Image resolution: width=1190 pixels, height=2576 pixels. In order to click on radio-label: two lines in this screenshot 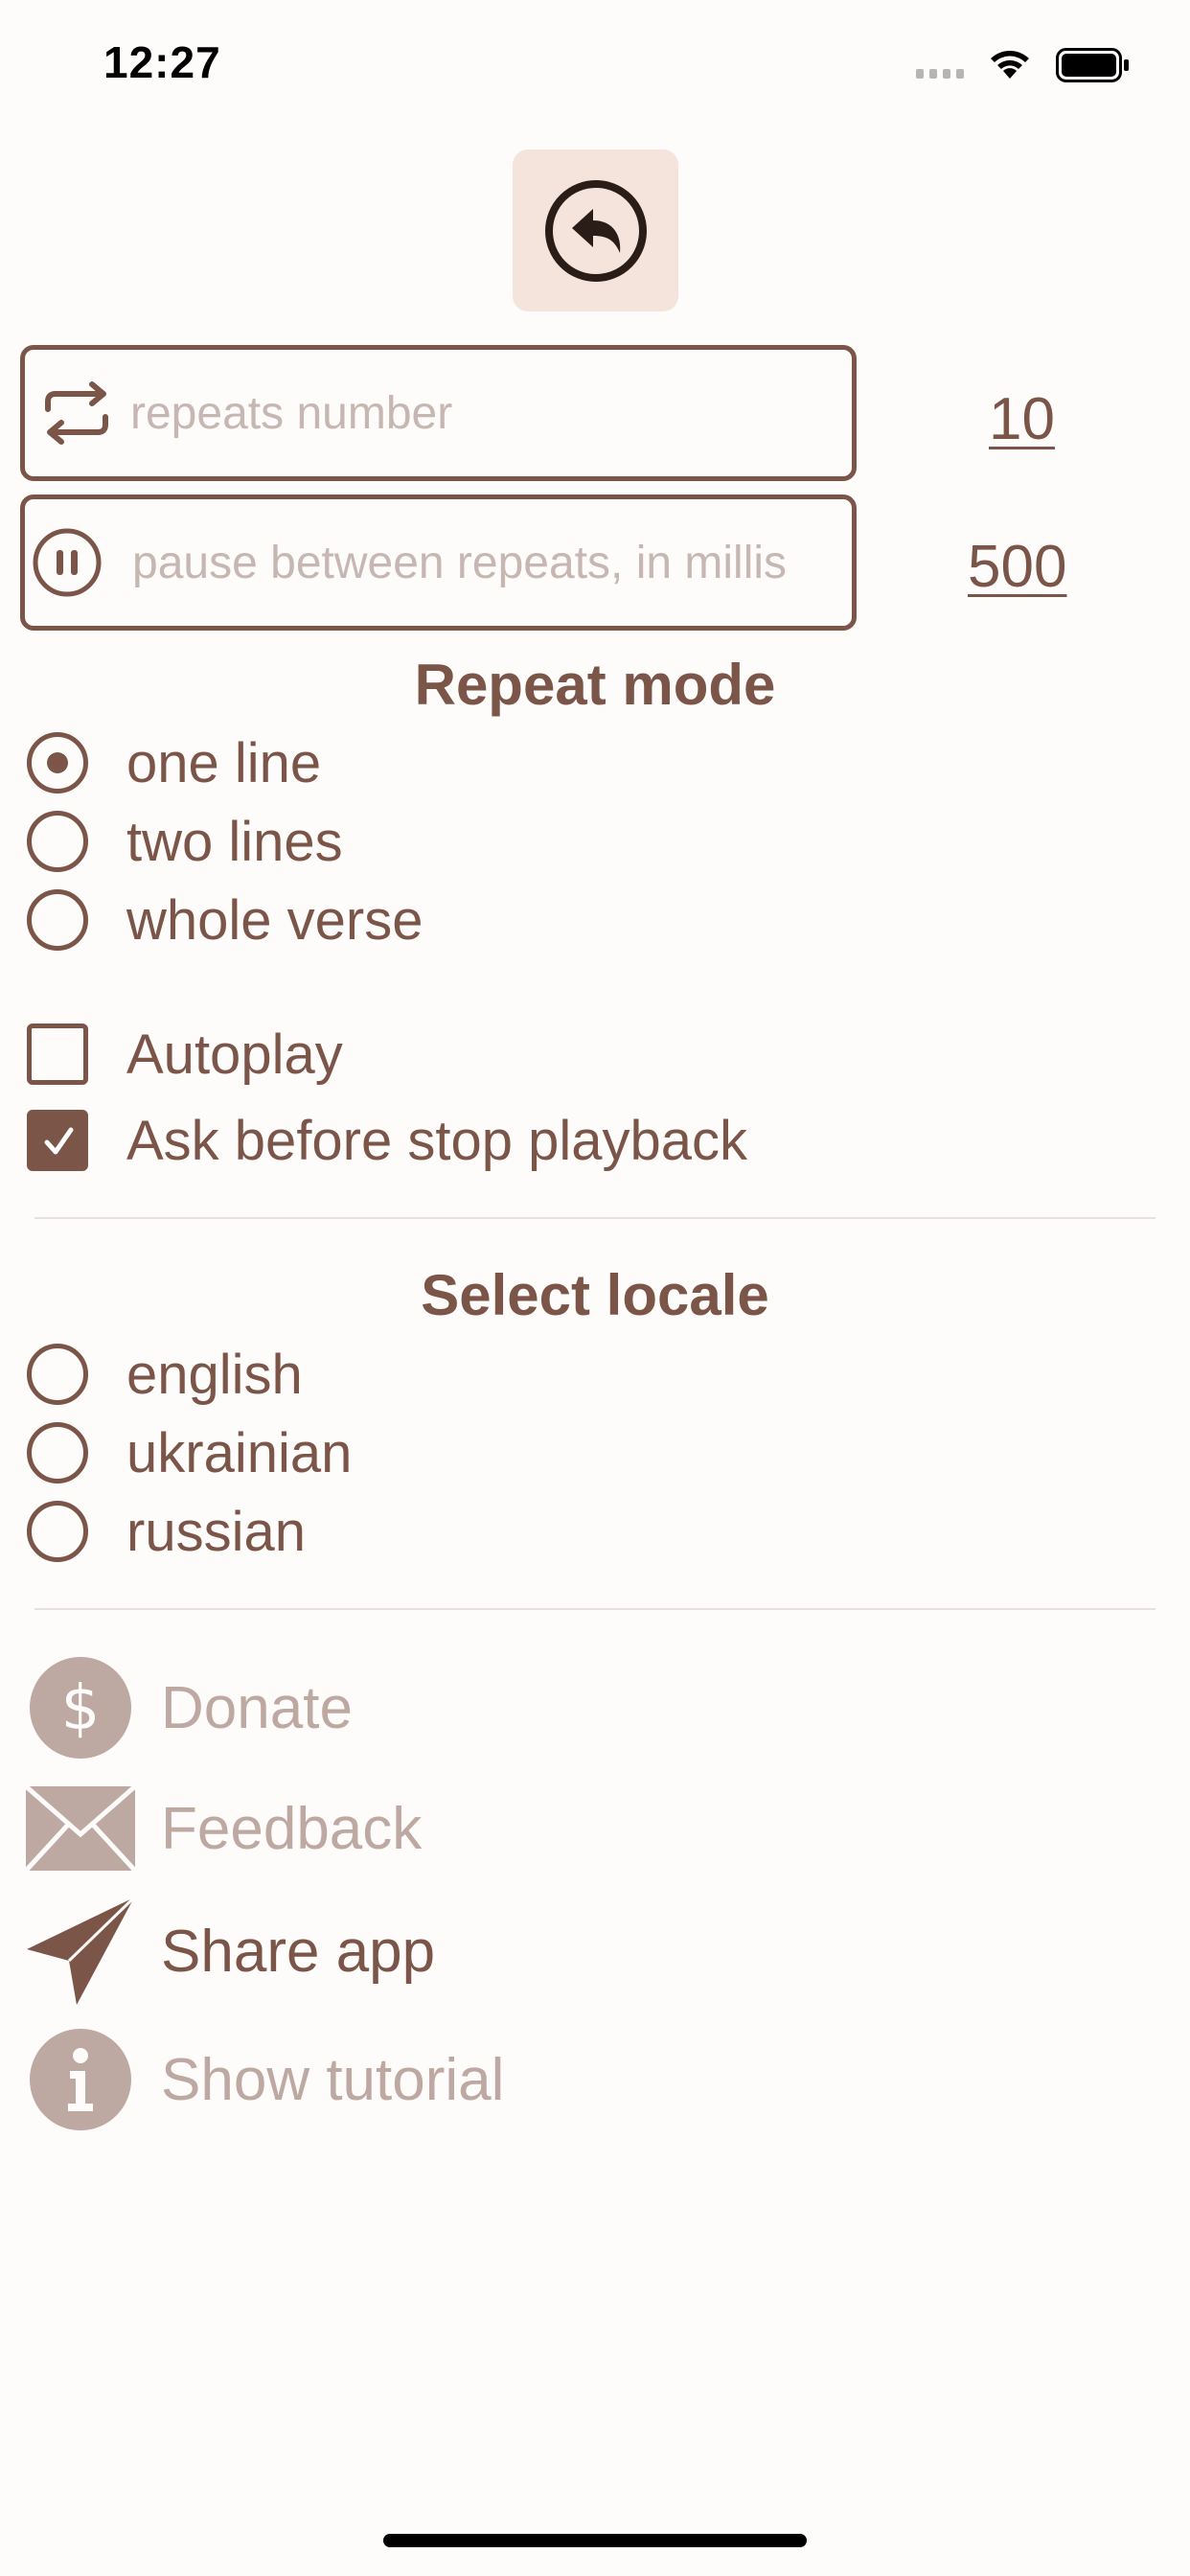, I will do `click(234, 841)`.